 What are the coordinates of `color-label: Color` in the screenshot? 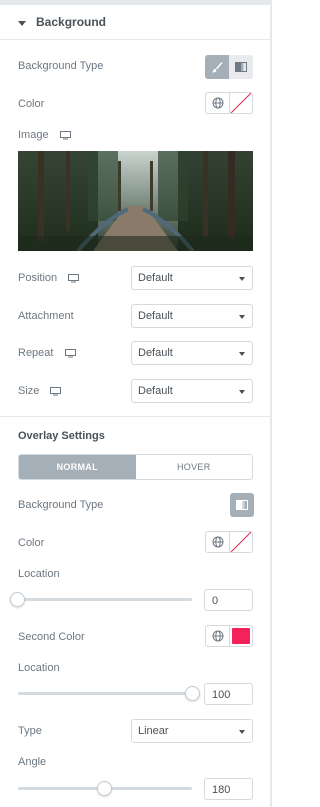 It's located at (31, 104).